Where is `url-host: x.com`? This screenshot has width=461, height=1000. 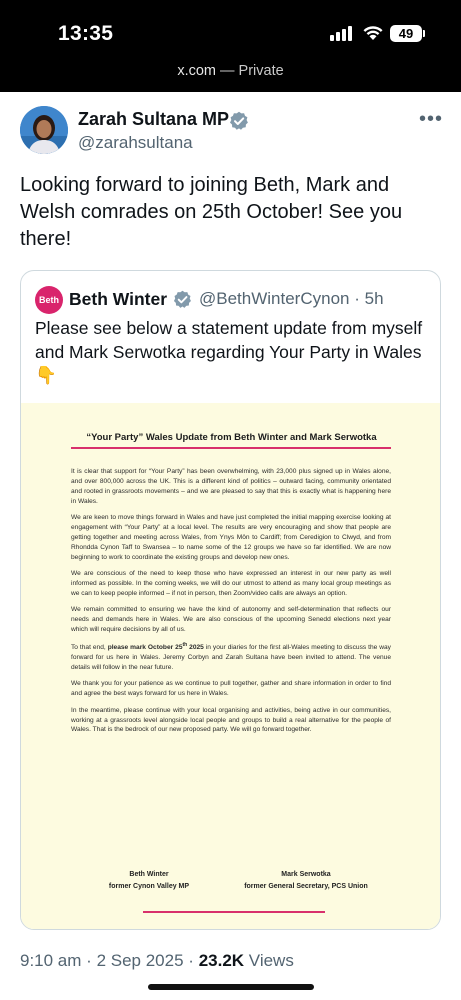 url-host: x.com is located at coordinates (196, 71).